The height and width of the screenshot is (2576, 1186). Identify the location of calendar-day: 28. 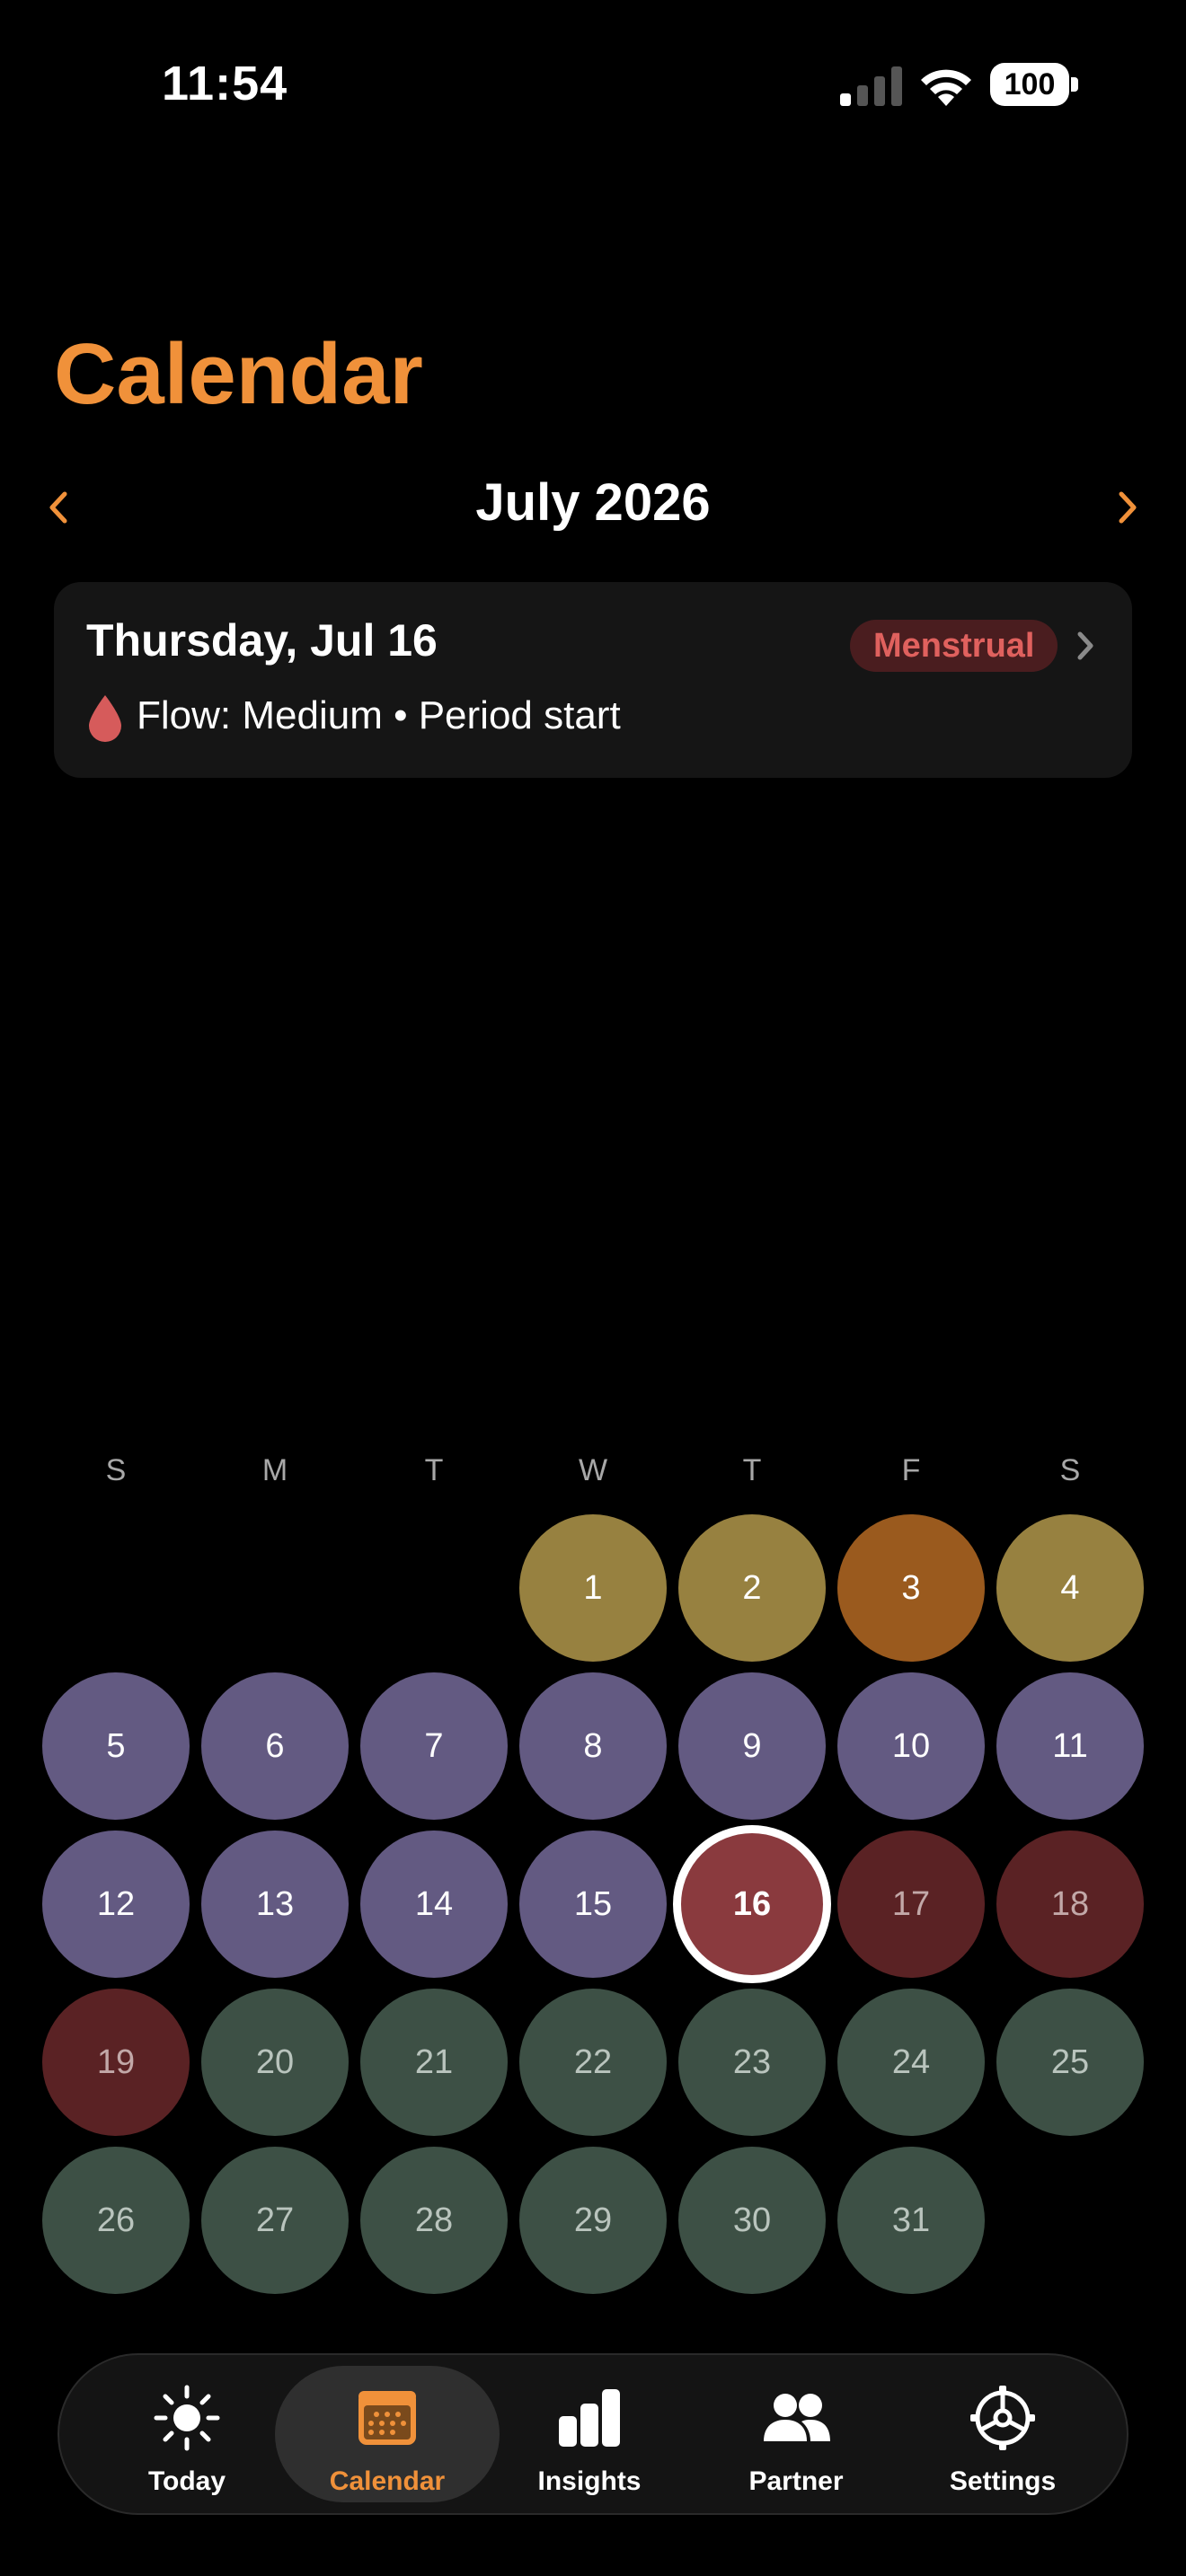
(434, 2220).